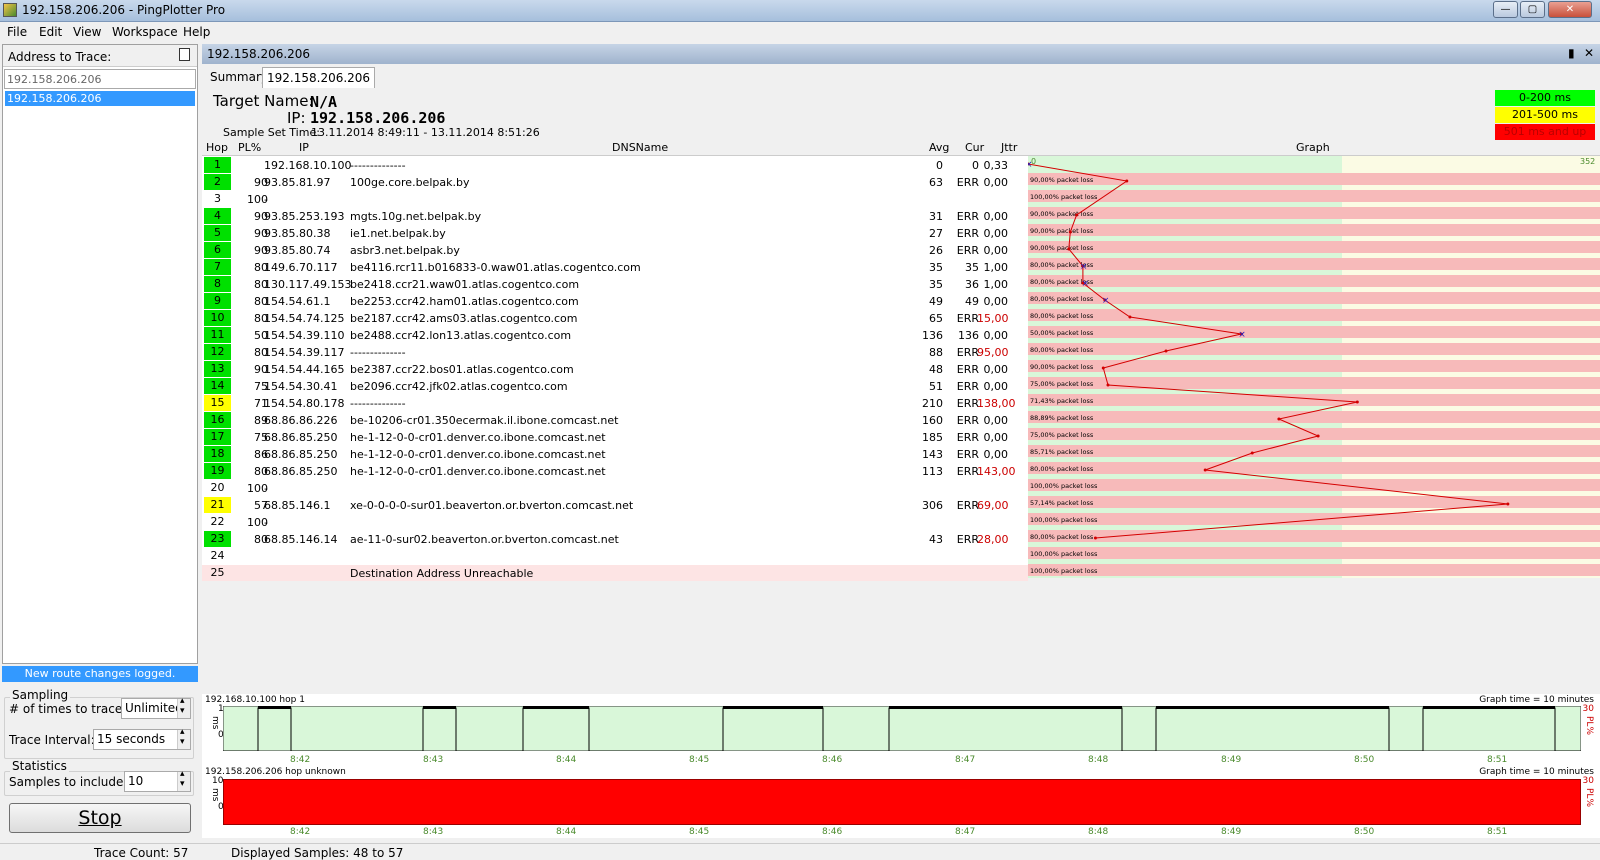  What do you see at coordinates (157, 780) in the screenshot?
I see `samples-to-include-spinner: 10` at bounding box center [157, 780].